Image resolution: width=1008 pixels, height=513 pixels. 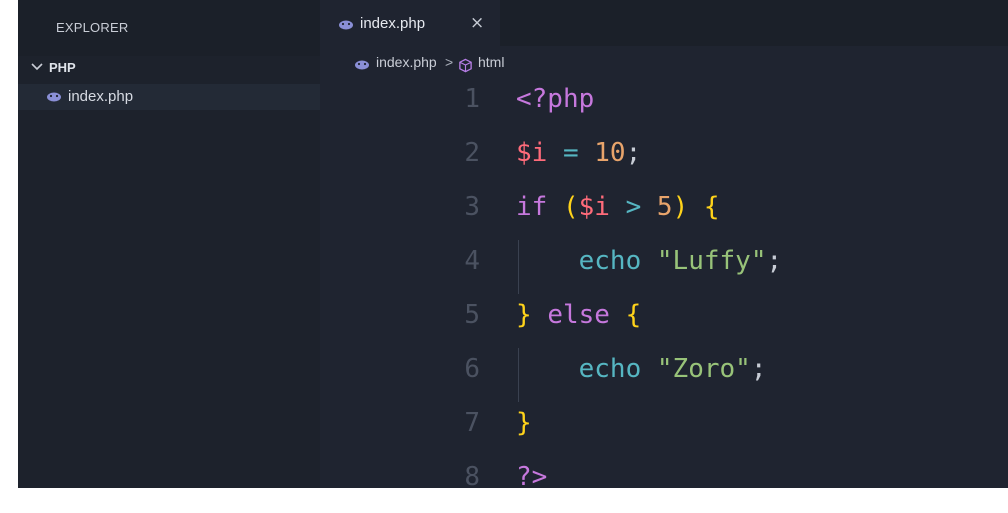 What do you see at coordinates (664, 429) in the screenshot?
I see `code-line: 7 }` at bounding box center [664, 429].